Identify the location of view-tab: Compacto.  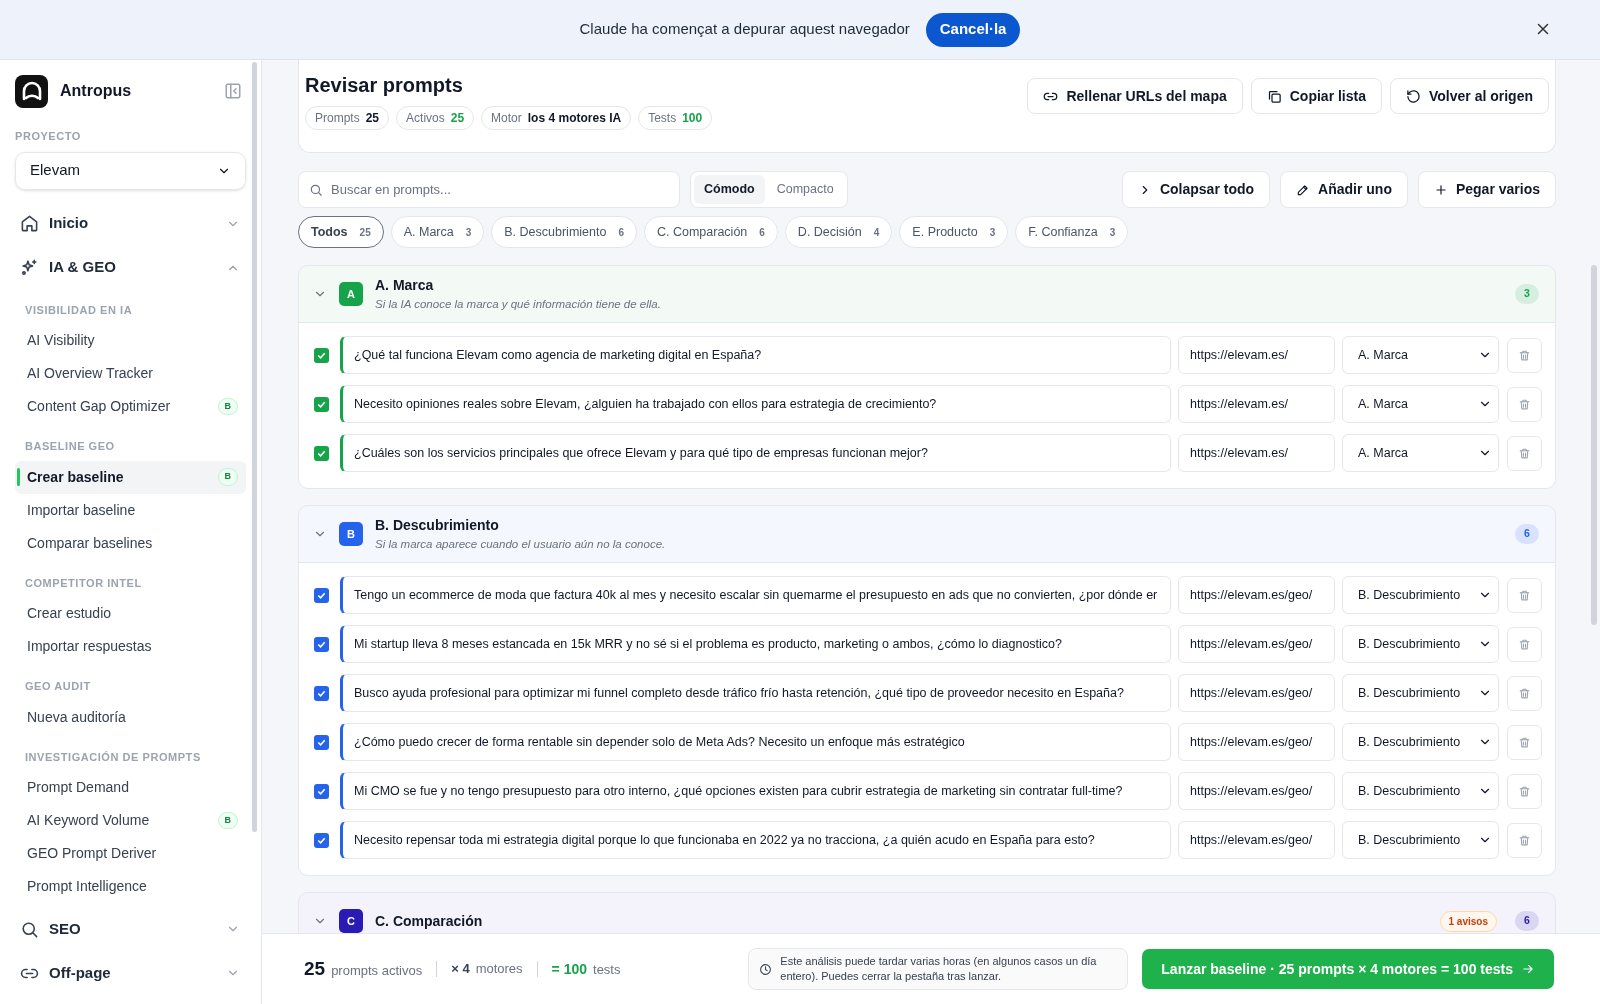
(805, 189).